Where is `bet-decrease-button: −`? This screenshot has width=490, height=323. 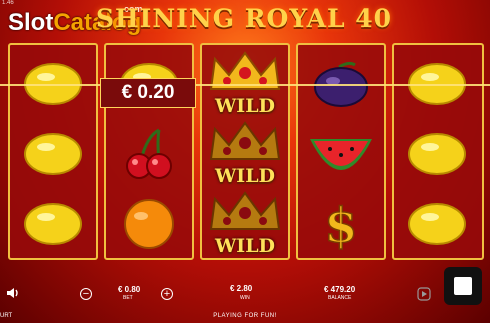
bet-decrease-button: − is located at coordinates (86, 294).